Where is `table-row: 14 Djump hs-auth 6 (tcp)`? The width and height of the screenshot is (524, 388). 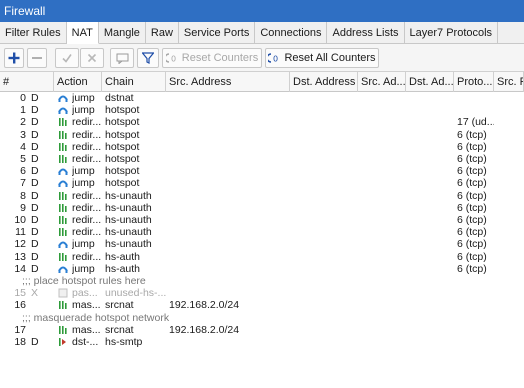
table-row: 14 Djump hs-auth 6 (tcp) is located at coordinates (262, 269).